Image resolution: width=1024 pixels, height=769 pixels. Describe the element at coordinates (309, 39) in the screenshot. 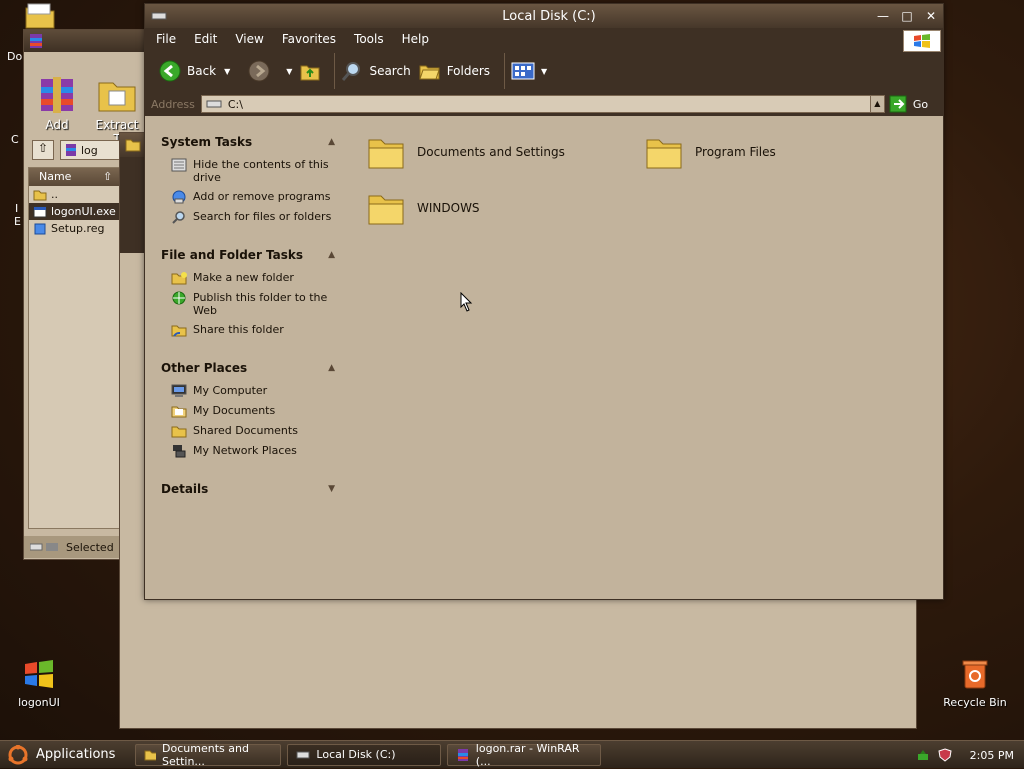

I see `menu-favorites: Favorites` at that location.